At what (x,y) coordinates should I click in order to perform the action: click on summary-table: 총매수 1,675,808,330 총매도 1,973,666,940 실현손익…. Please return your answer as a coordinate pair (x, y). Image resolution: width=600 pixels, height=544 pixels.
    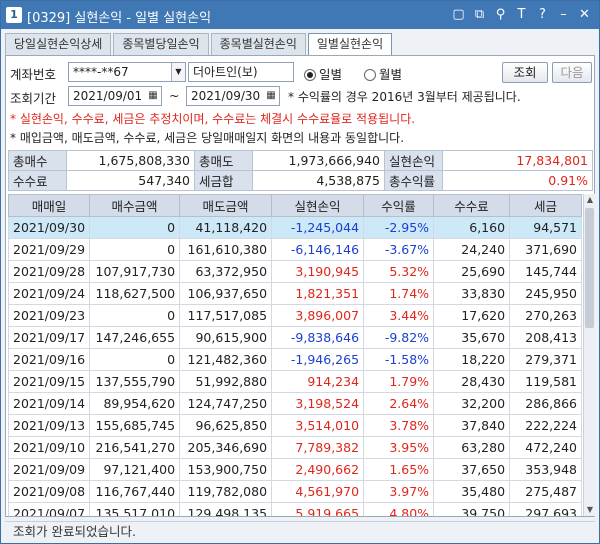
    Looking at the image, I should click on (300, 170).